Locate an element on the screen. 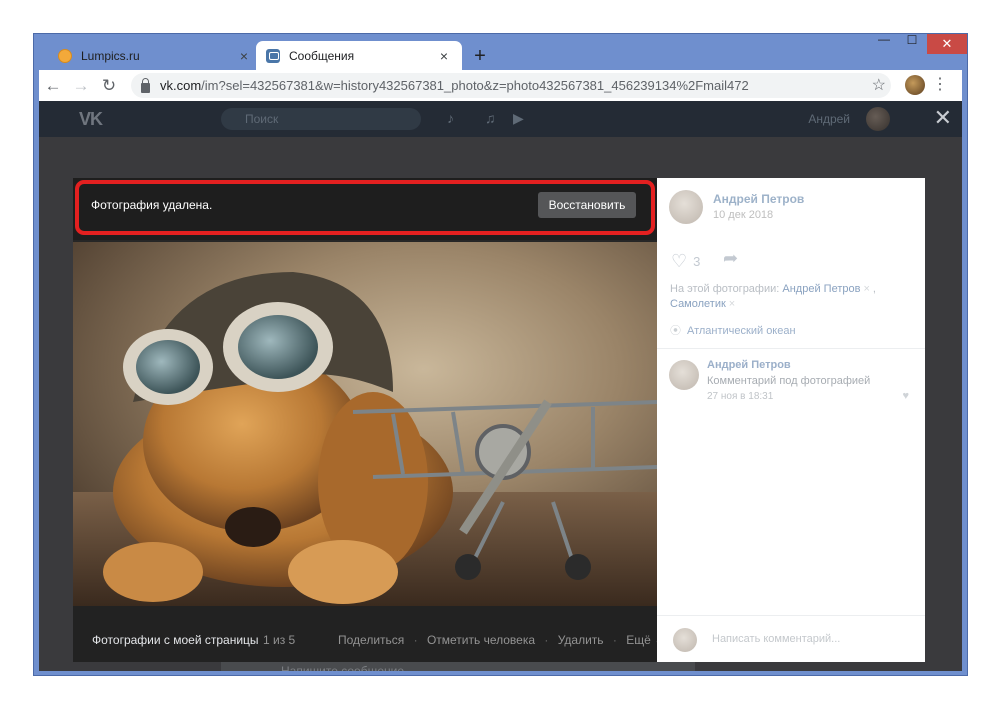 The height and width of the screenshot is (709, 1000). plane-wheel-left is located at coordinates (468, 567).